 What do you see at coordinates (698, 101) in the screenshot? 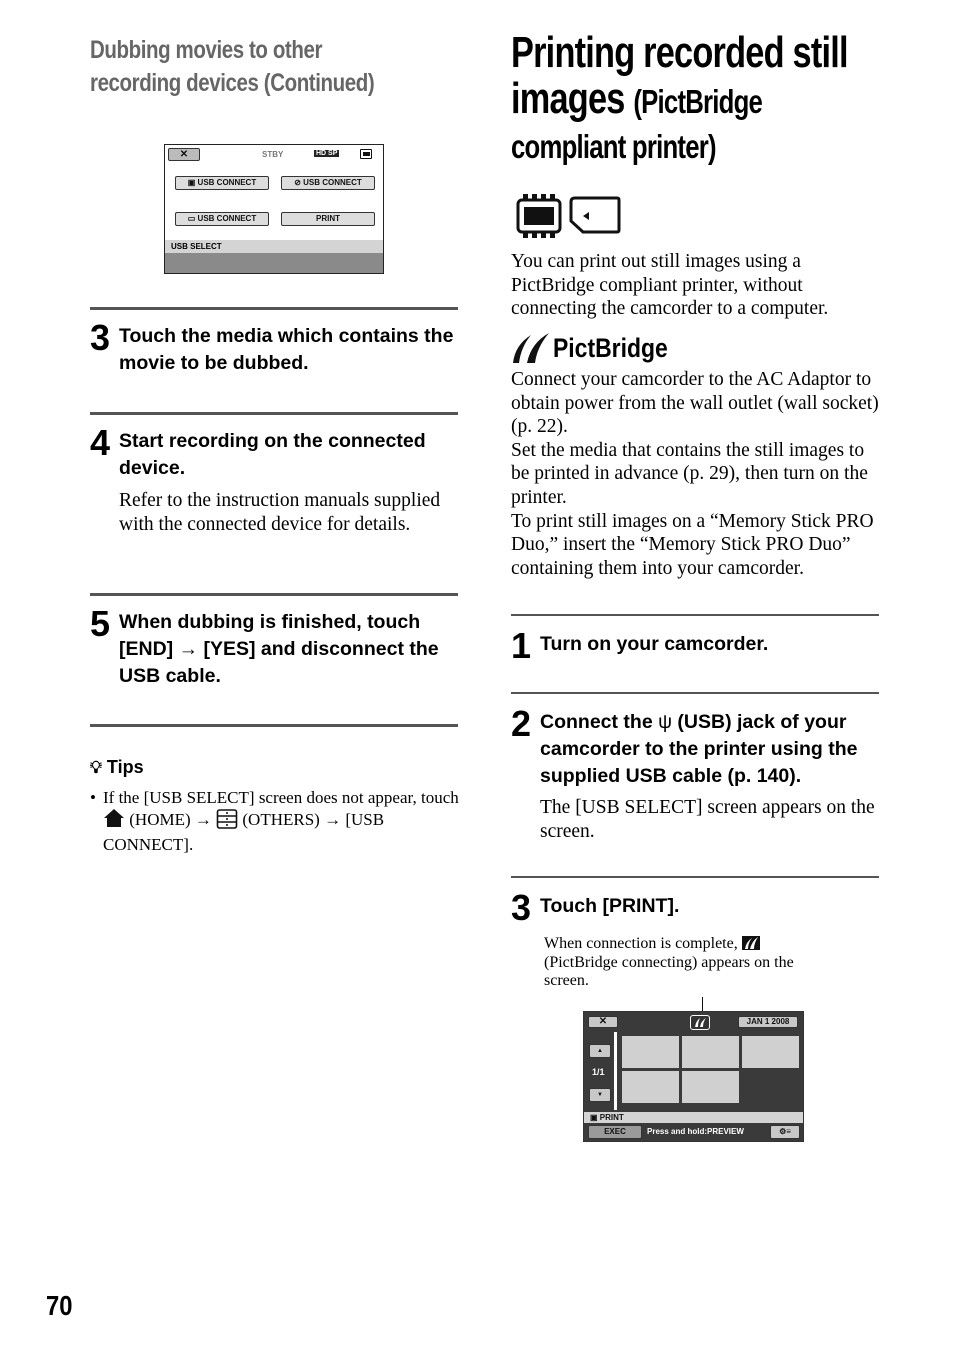
I see `title-subtitle: (PictBridge` at bounding box center [698, 101].